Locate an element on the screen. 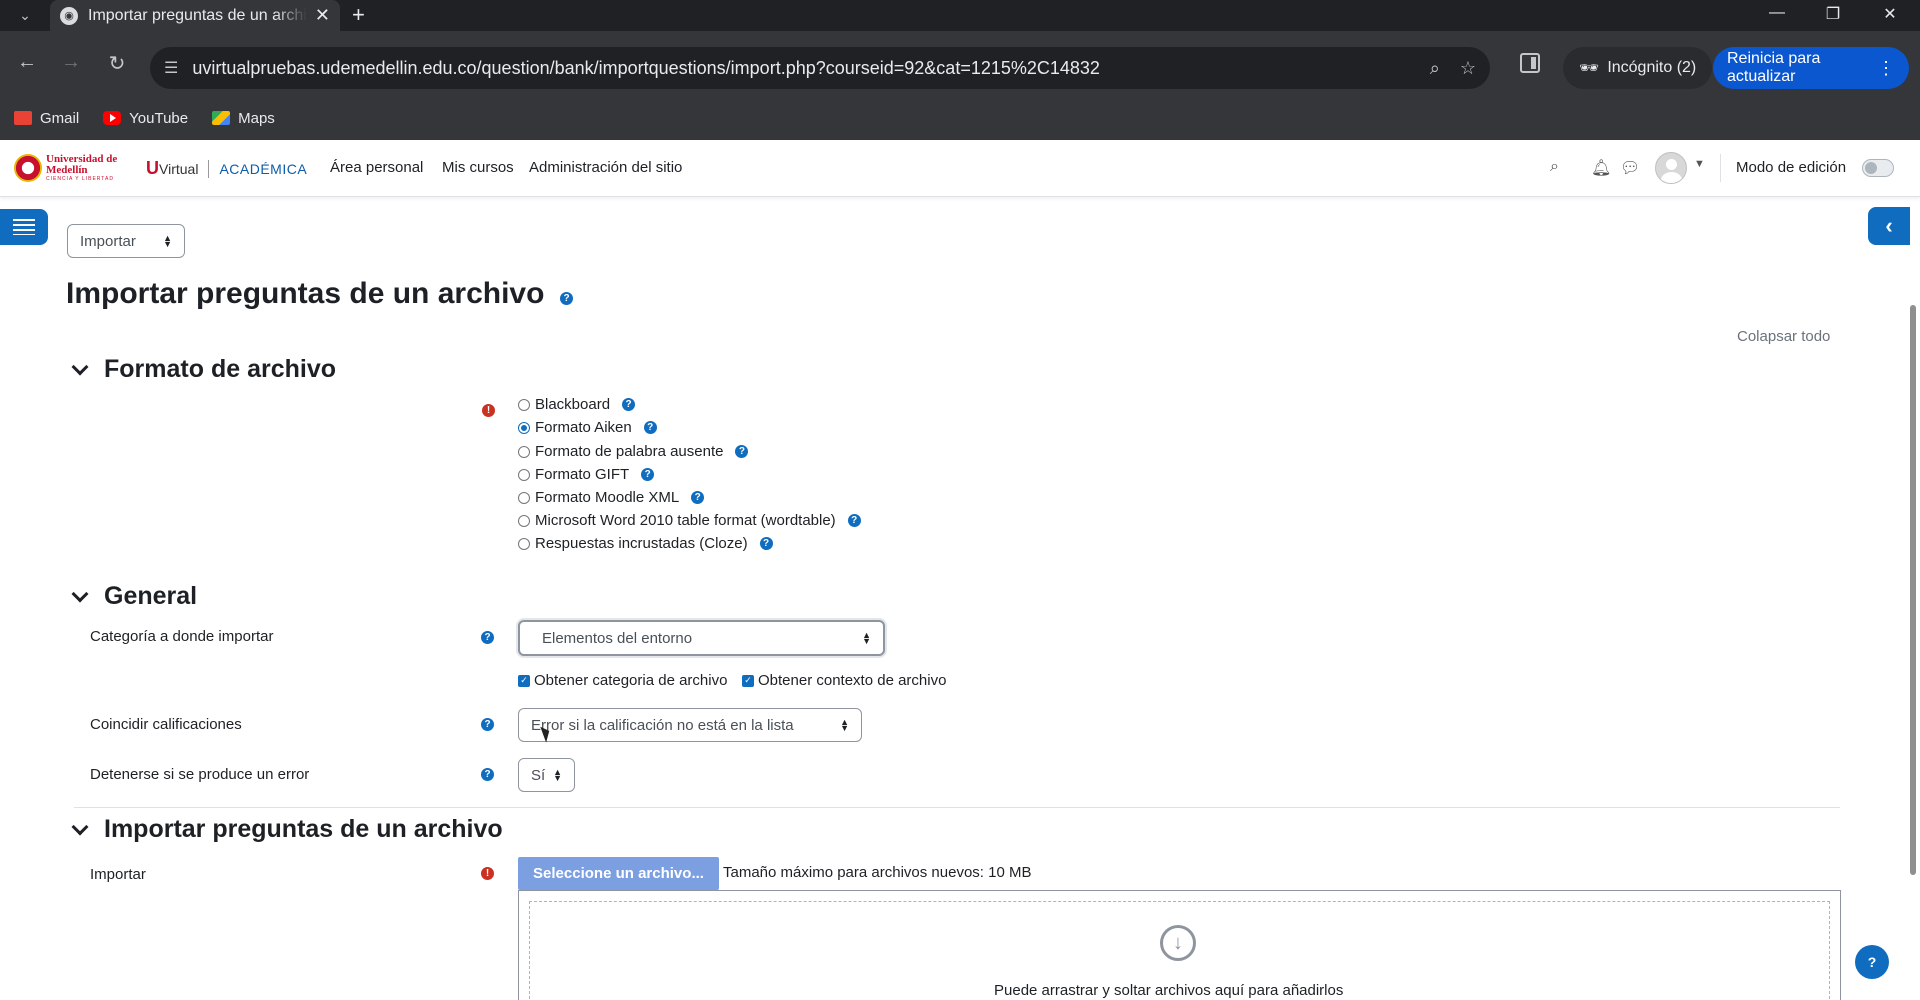  chevron-down-icon: ⌄ is located at coordinates (25, 14).